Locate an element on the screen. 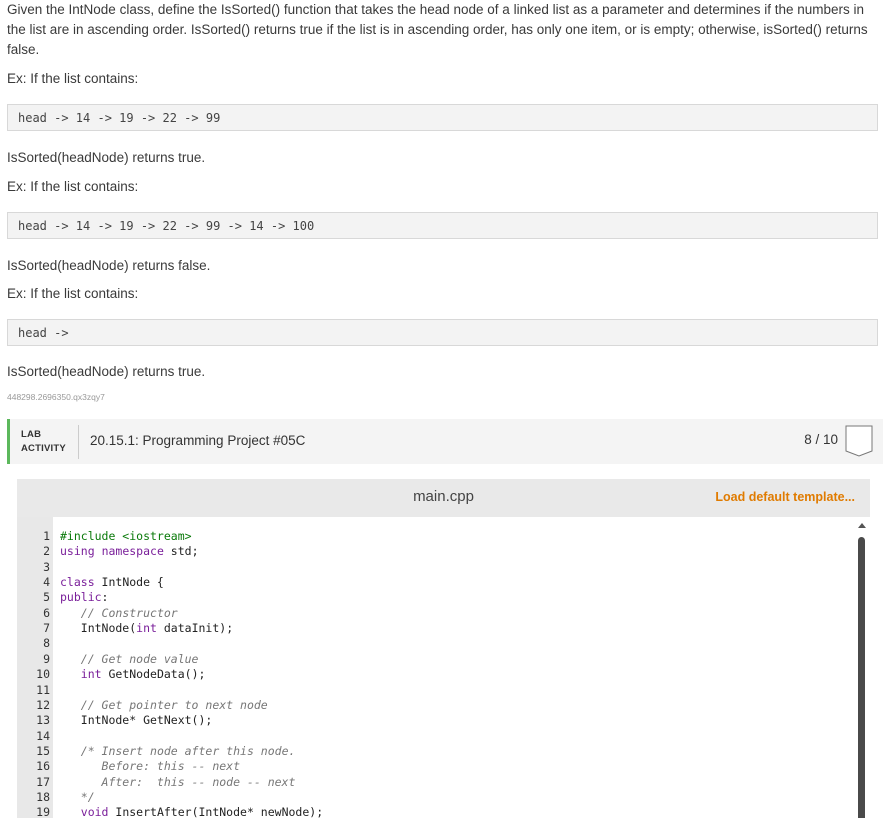  example-1-result: IsSorted(headNode) returns true. is located at coordinates (106, 157).